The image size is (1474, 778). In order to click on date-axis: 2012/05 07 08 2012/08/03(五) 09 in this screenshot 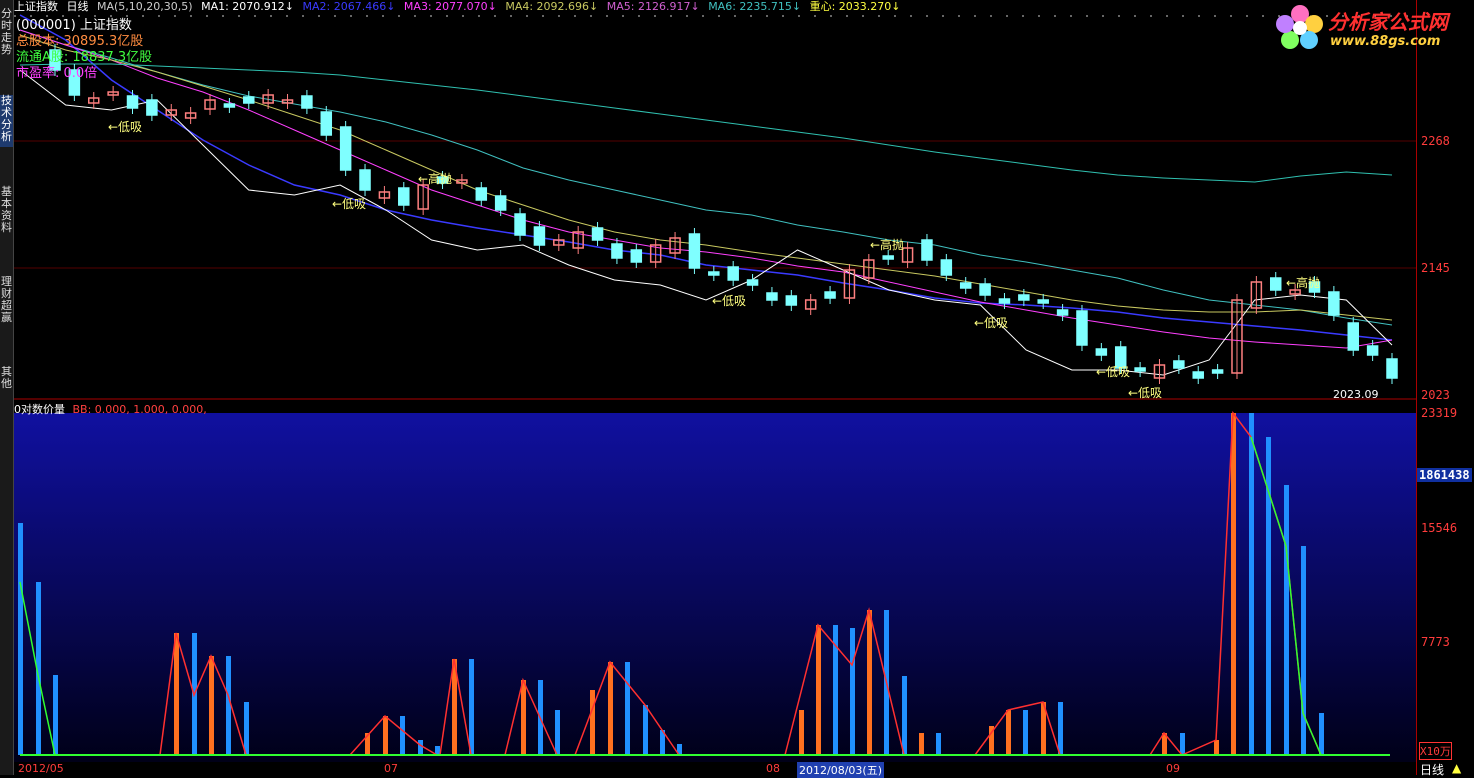, I will do `click(715, 770)`.